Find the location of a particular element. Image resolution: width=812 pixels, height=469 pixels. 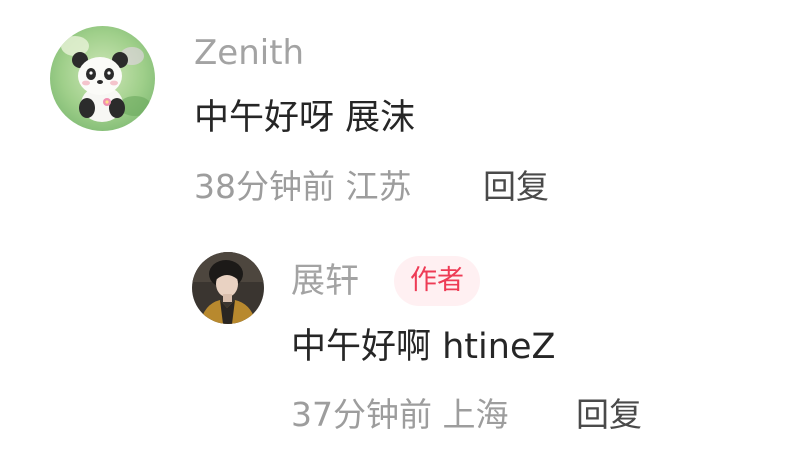

reply-location: 上海 is located at coordinates (475, 414).